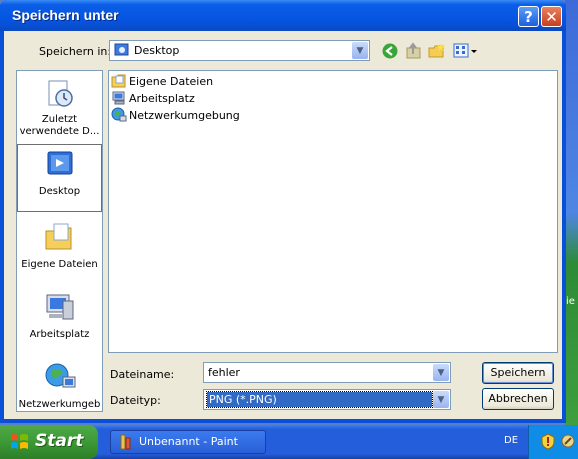 This screenshot has height=459, width=578. What do you see at coordinates (518, 373) in the screenshot?
I see `save-button: Speichern` at bounding box center [518, 373].